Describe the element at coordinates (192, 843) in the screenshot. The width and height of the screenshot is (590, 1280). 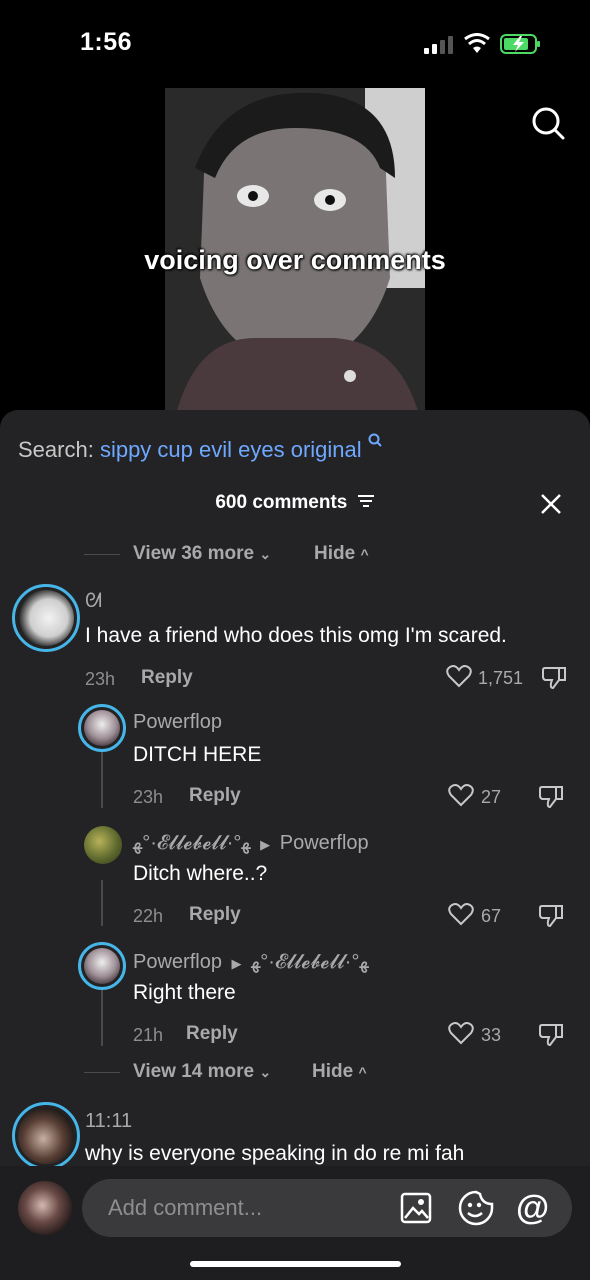
I see `author-name: ﻬ°·𝓔𝓵𝓵𝓮𝓫𝓮𝓵𝓵·°ﻬ` at that location.